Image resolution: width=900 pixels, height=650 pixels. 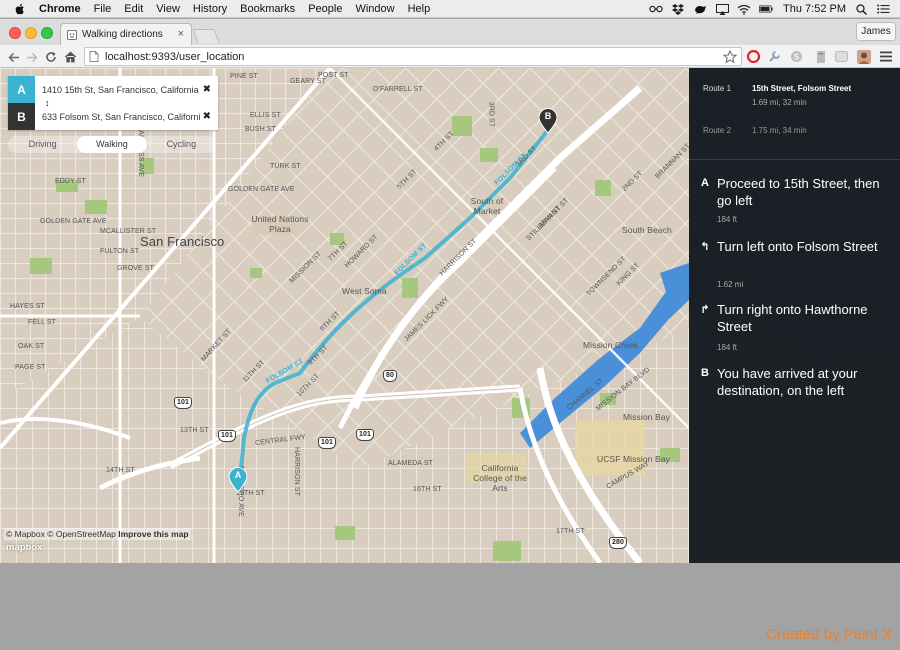 I want to click on destination-row: B ✖, so click(x=113, y=116).